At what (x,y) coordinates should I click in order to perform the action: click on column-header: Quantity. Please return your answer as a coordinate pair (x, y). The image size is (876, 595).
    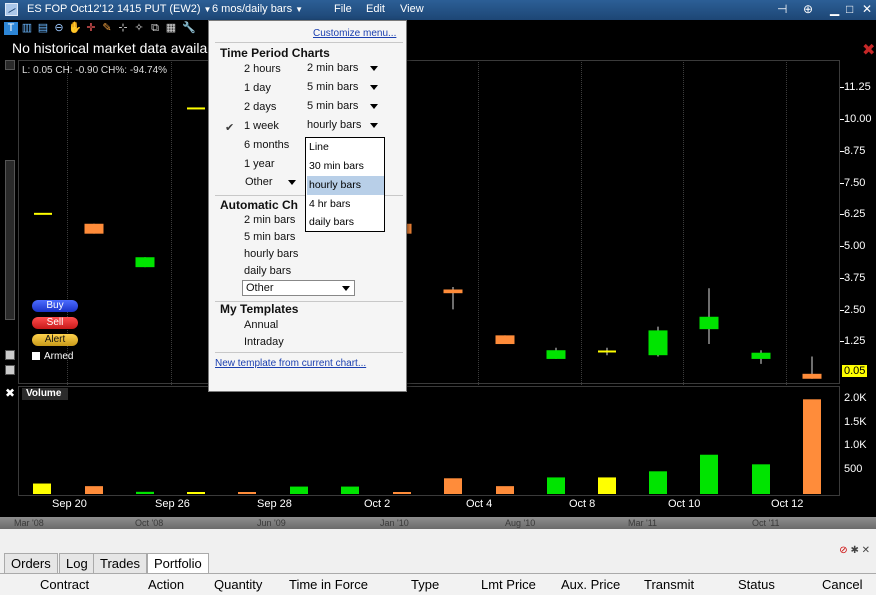
    Looking at the image, I should click on (238, 584).